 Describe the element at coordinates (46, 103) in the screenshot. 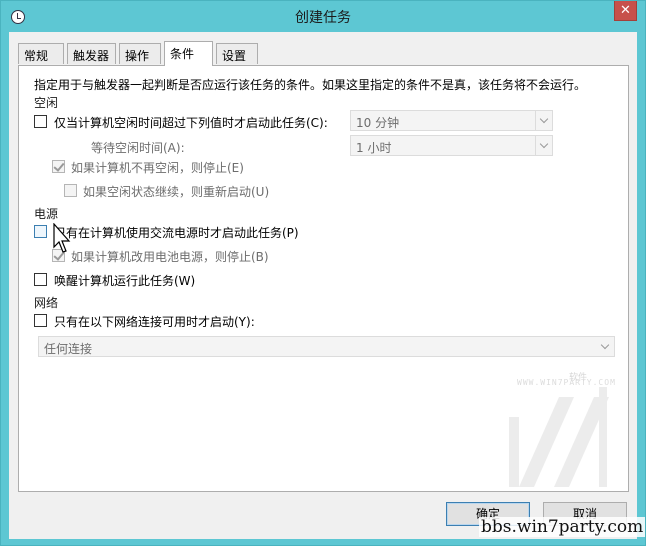

I see `idle-section-label: 空闲` at that location.